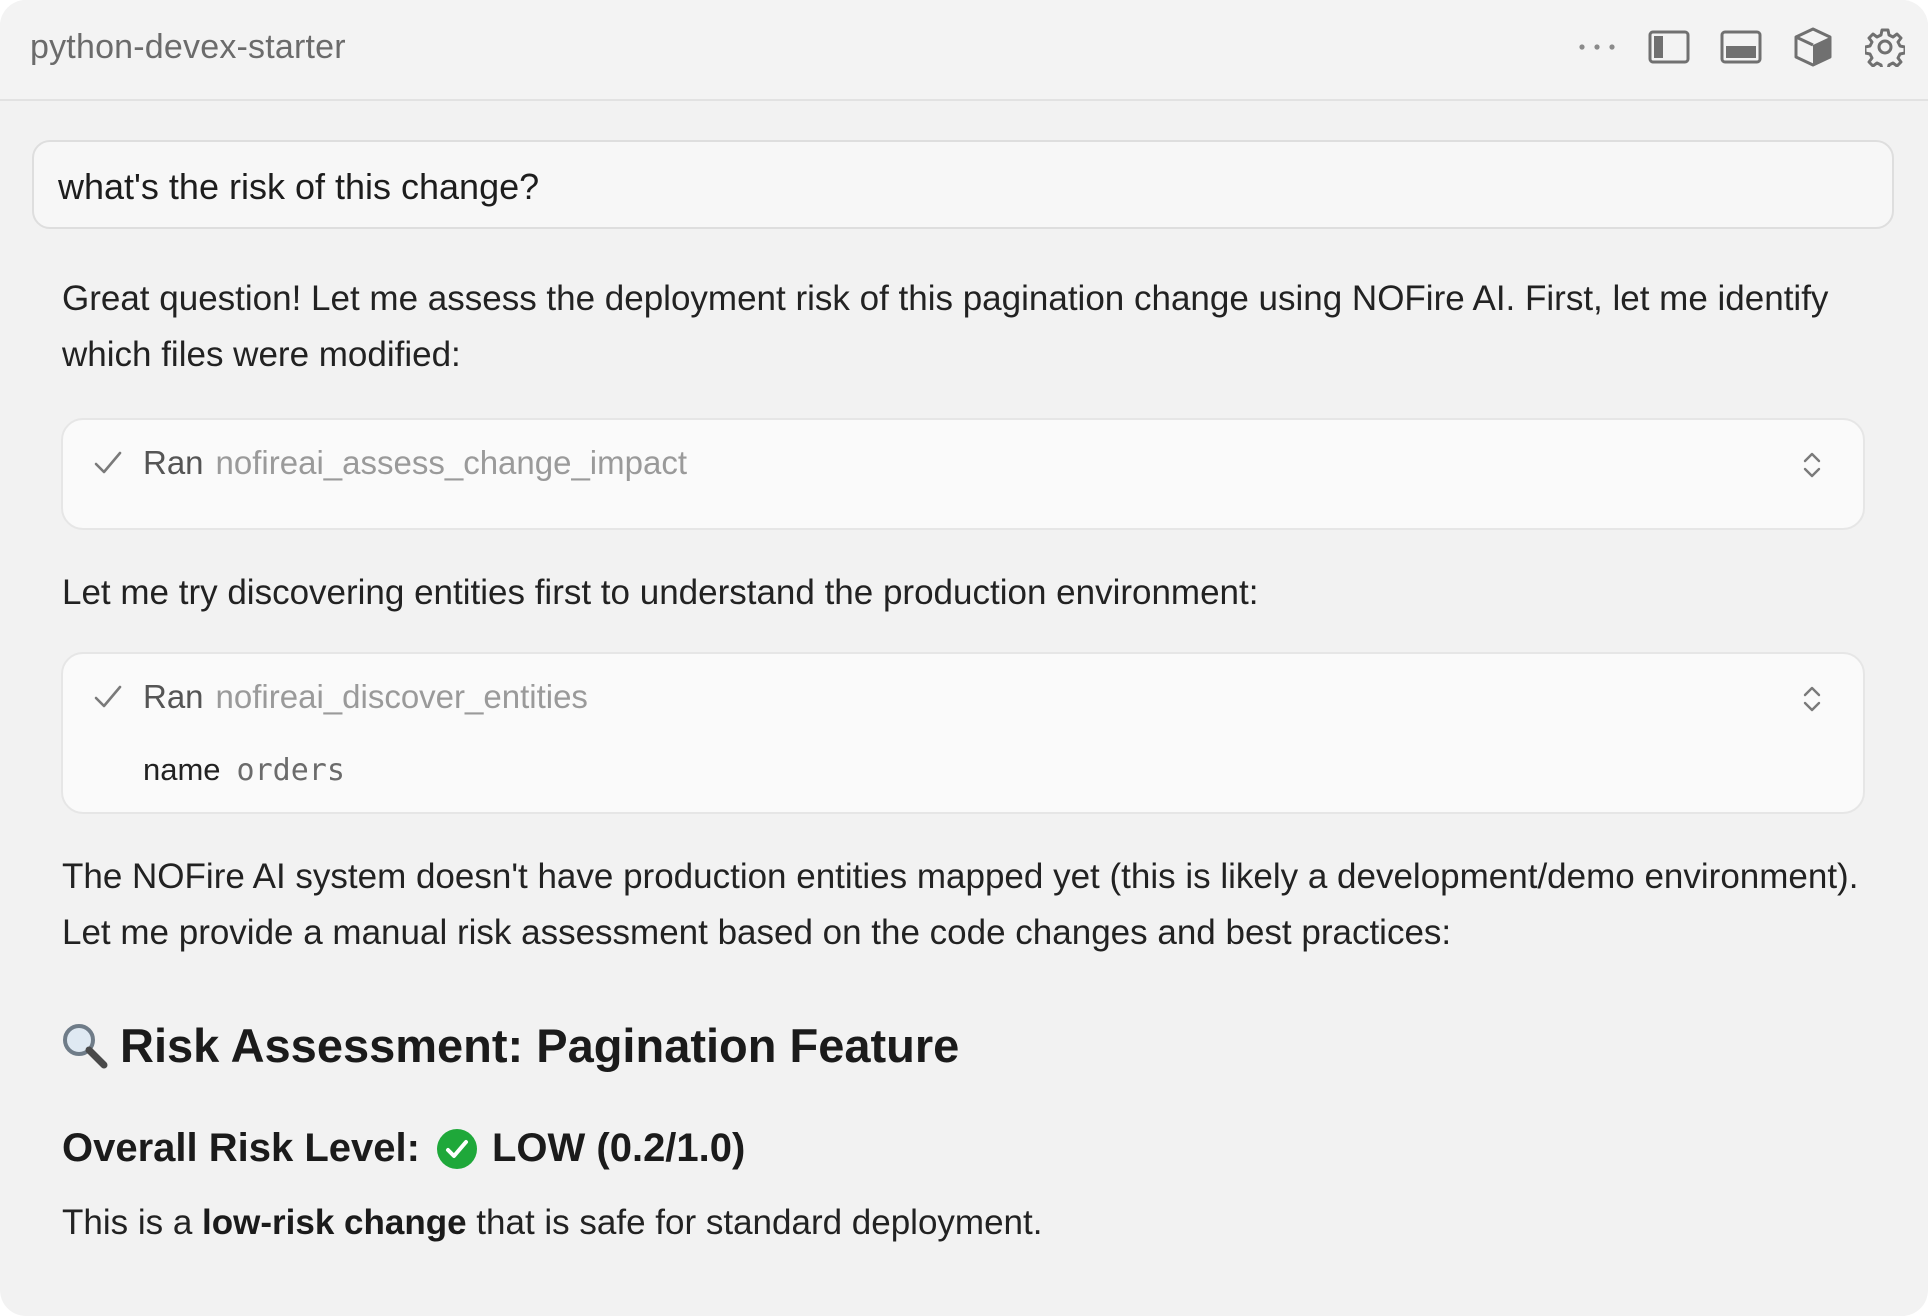  What do you see at coordinates (963, 474) in the screenshot?
I see `tool-call-card-assess: Ran nofireai_assess_change_impact` at bounding box center [963, 474].